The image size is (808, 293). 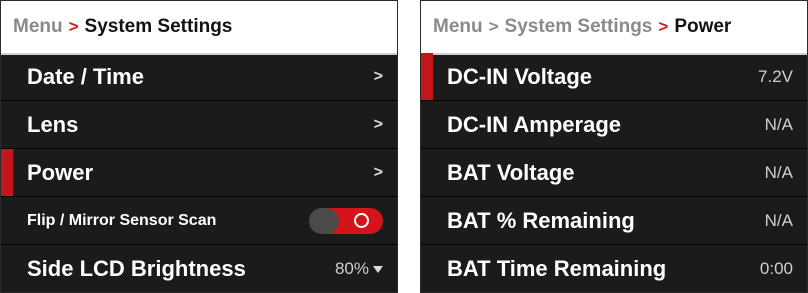 I want to click on brightness-dropdown: 80%, so click(x=359, y=269).